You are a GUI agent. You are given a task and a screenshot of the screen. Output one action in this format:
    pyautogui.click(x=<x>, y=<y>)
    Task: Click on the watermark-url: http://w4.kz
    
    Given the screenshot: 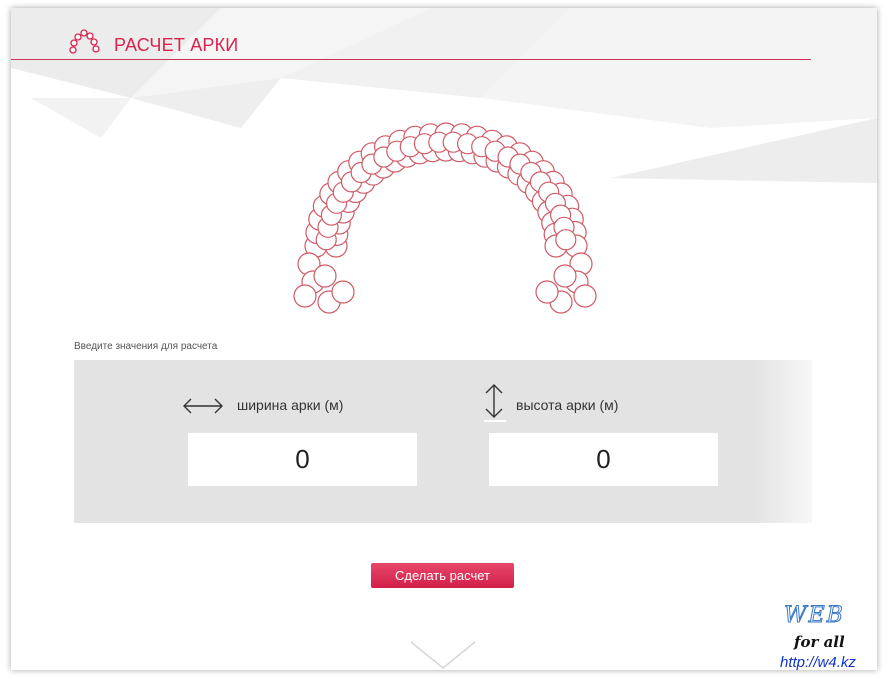 What is the action you would take?
    pyautogui.click(x=818, y=662)
    